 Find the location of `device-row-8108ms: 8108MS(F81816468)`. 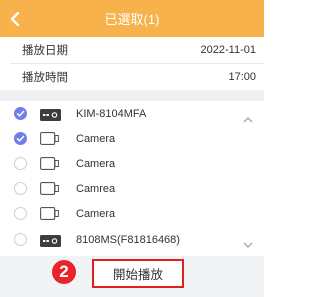

device-row-8108ms: 8108MS(F81816468) is located at coordinates (132, 239).